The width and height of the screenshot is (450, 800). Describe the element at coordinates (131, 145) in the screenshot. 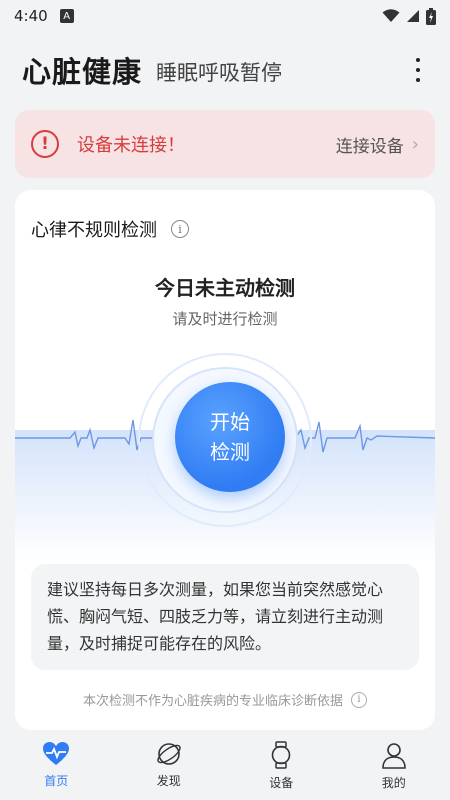

I see `alert-message: 设备未连接！` at that location.